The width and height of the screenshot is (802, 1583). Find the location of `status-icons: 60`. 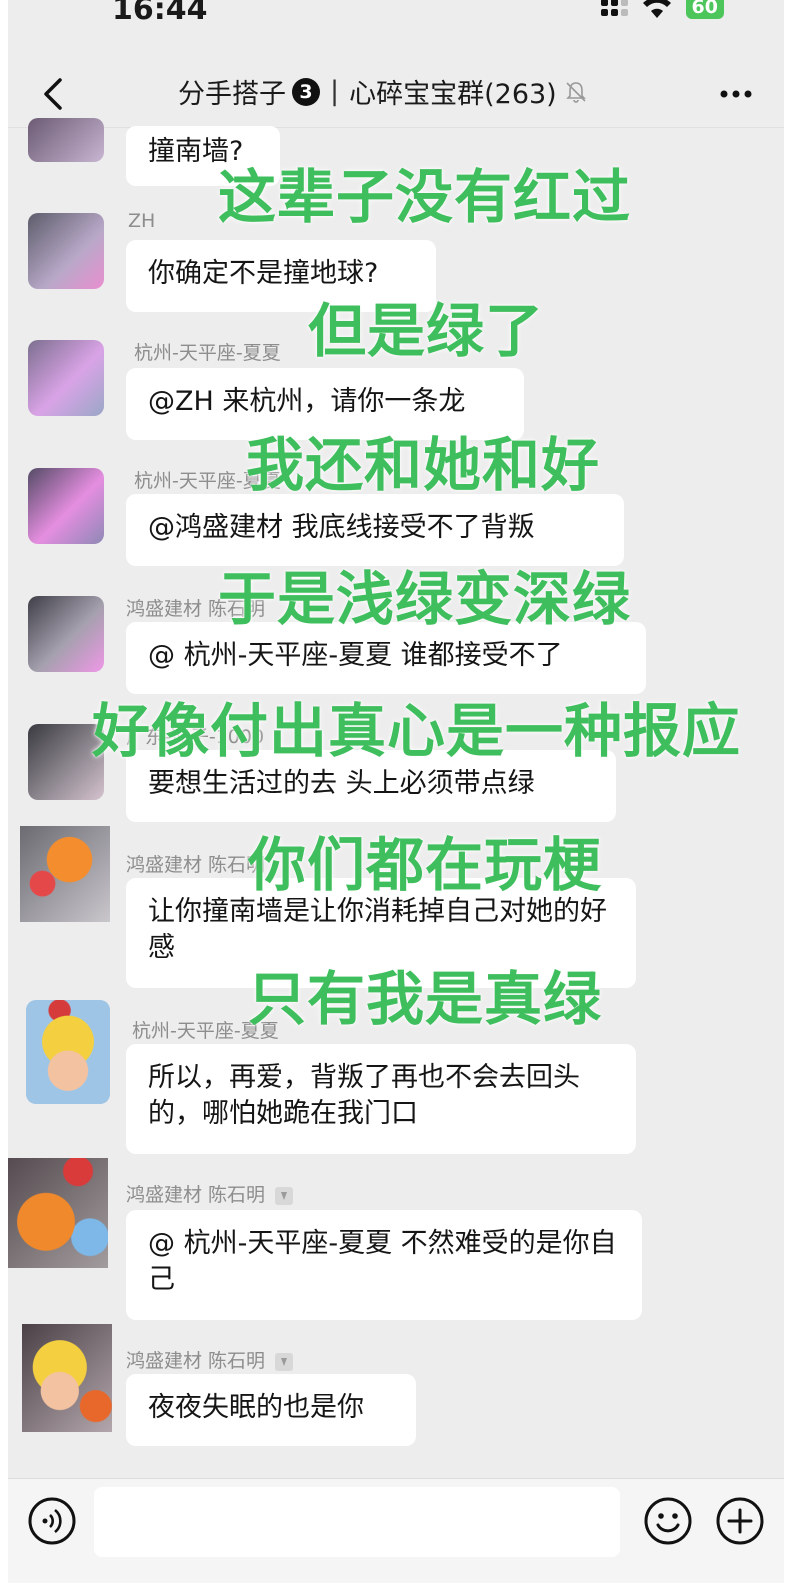

status-icons: 60 is located at coordinates (662, 10).